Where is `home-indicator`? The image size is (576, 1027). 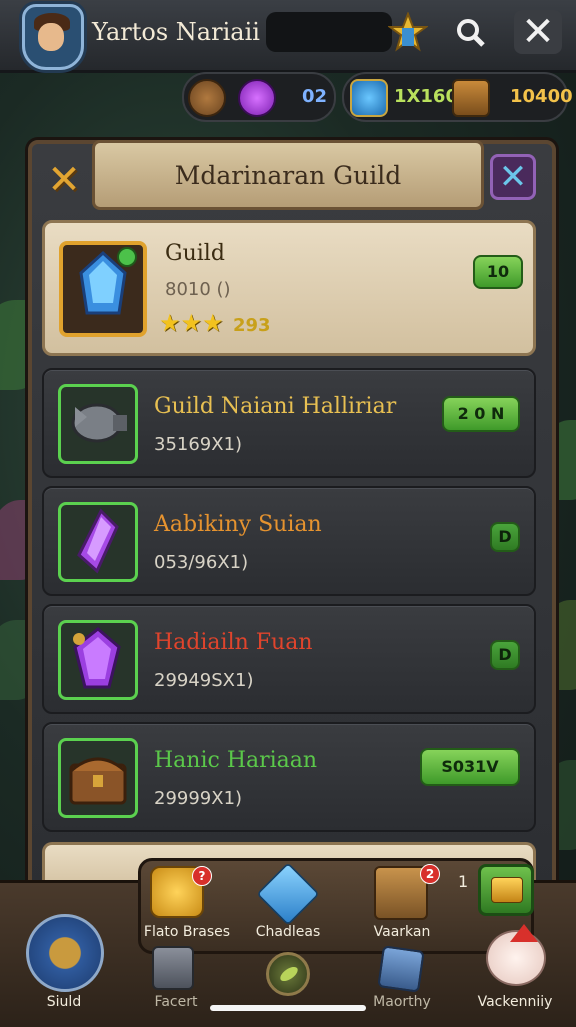
home-indicator is located at coordinates (288, 1008).